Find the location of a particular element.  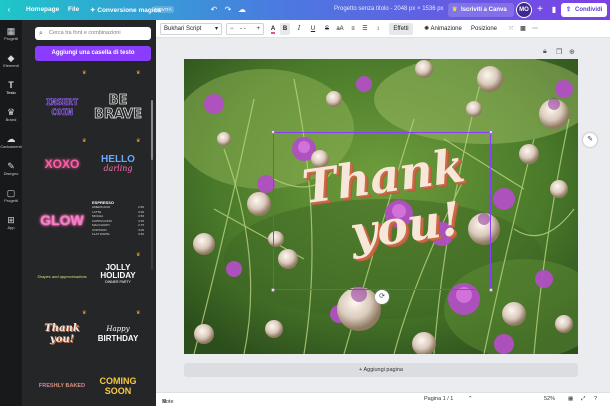

animation-button: ✺ Animazione is located at coordinates (443, 29).